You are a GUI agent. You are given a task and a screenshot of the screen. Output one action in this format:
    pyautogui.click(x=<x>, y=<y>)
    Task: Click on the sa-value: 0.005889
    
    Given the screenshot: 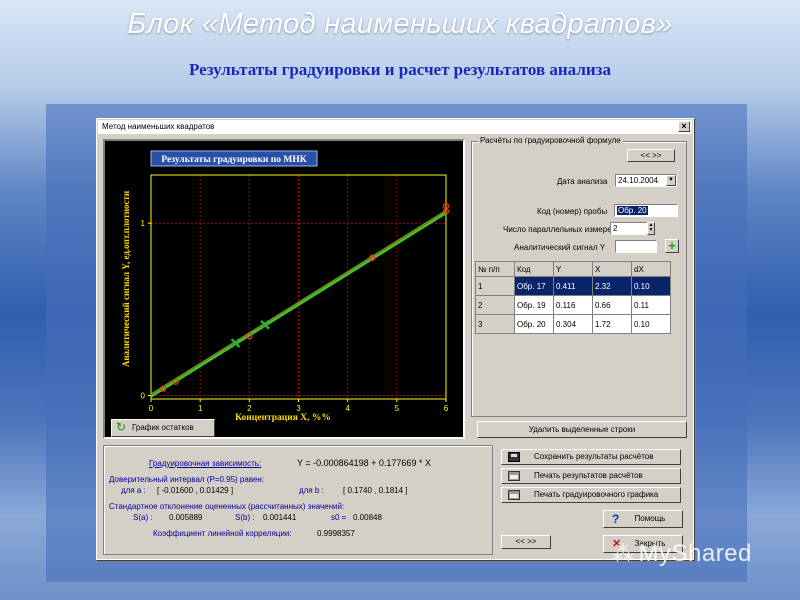 What is the action you would take?
    pyautogui.click(x=186, y=517)
    